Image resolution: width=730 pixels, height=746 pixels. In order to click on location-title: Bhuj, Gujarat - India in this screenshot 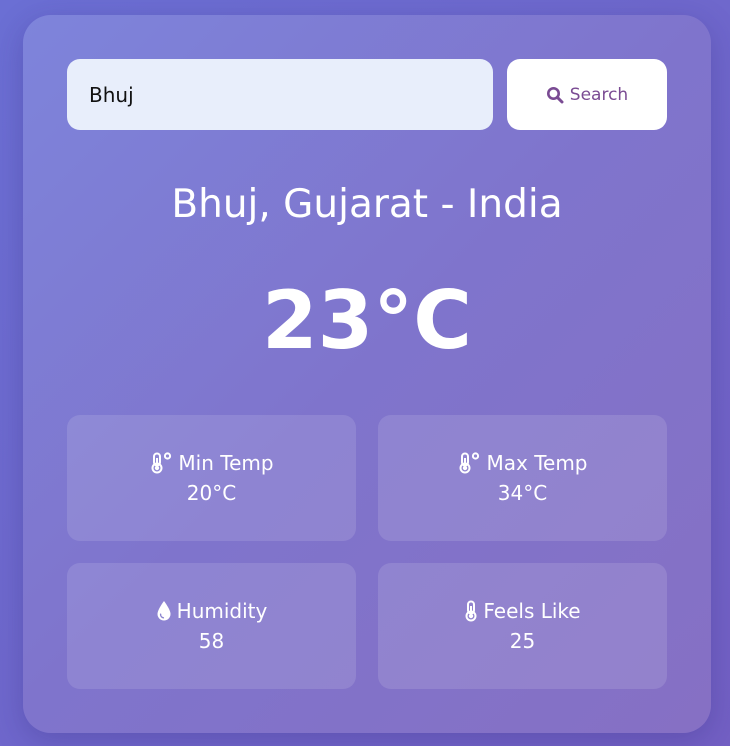, I will do `click(367, 204)`.